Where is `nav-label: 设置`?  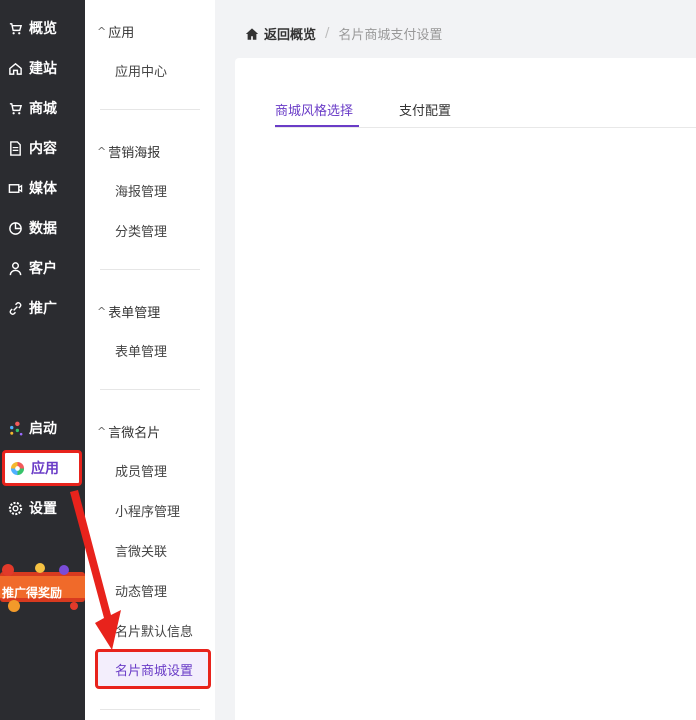
nav-label: 设置 is located at coordinates (43, 509).